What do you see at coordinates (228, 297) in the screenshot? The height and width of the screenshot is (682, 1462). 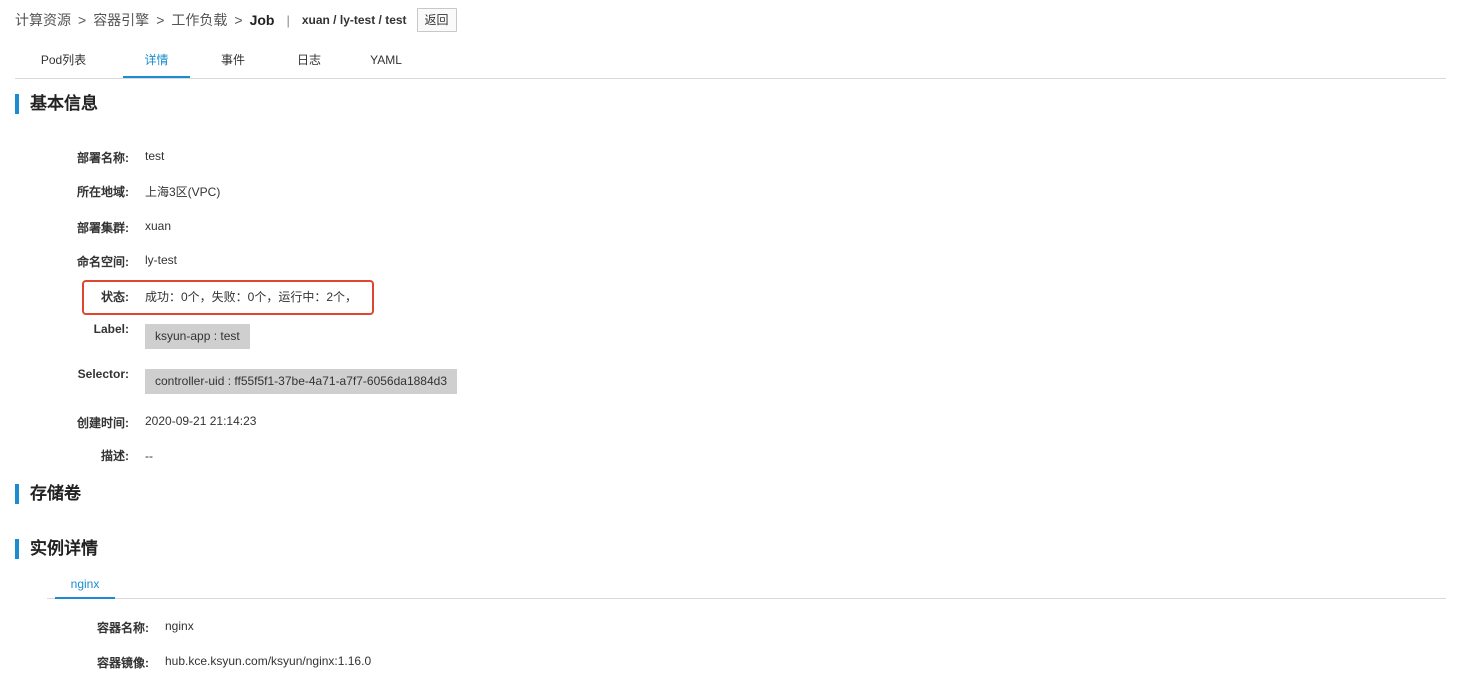 I see `status-highlight-box` at bounding box center [228, 297].